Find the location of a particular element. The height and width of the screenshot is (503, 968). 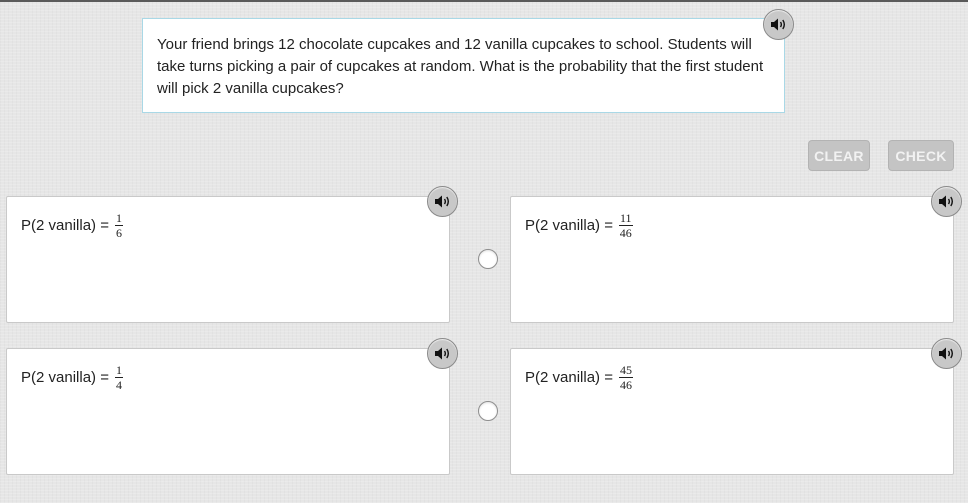

question-speaker-button is located at coordinates (778, 24).